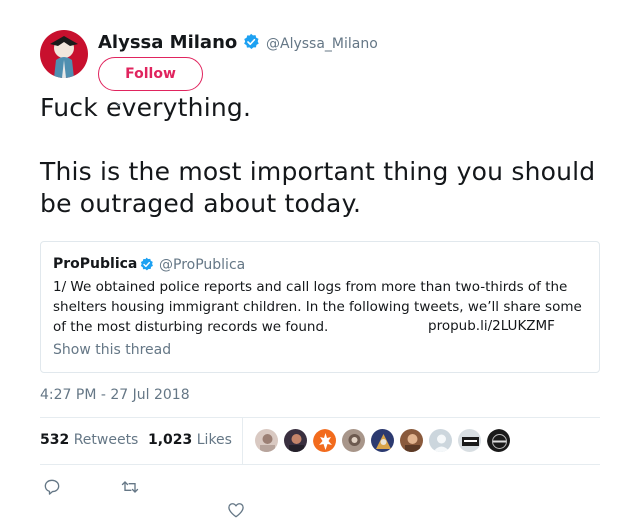  I want to click on retweets-label: Retweets, so click(106, 440).